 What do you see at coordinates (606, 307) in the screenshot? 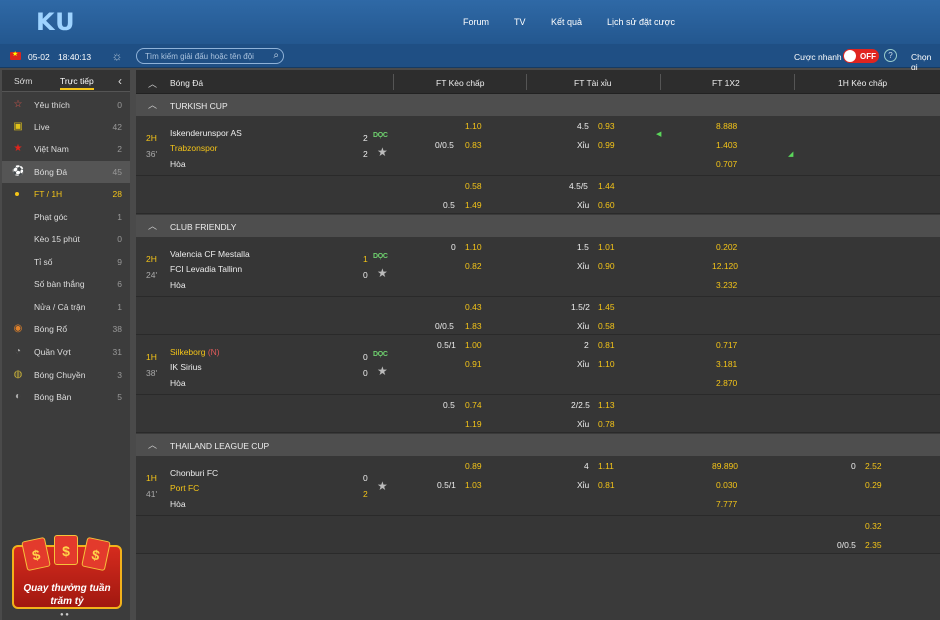
I see `odds: 1.45` at bounding box center [606, 307].